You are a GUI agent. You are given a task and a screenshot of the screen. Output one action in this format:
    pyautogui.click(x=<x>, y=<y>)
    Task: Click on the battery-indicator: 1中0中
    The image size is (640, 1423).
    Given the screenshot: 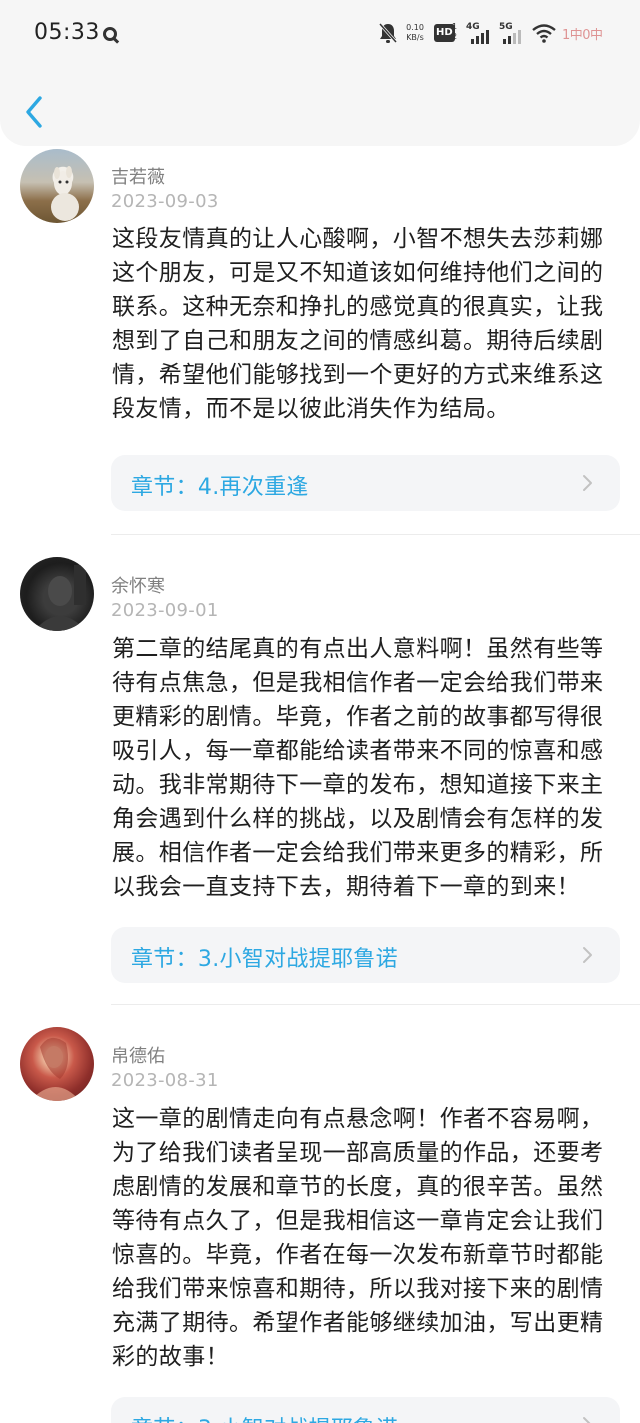 What is the action you would take?
    pyautogui.click(x=582, y=35)
    